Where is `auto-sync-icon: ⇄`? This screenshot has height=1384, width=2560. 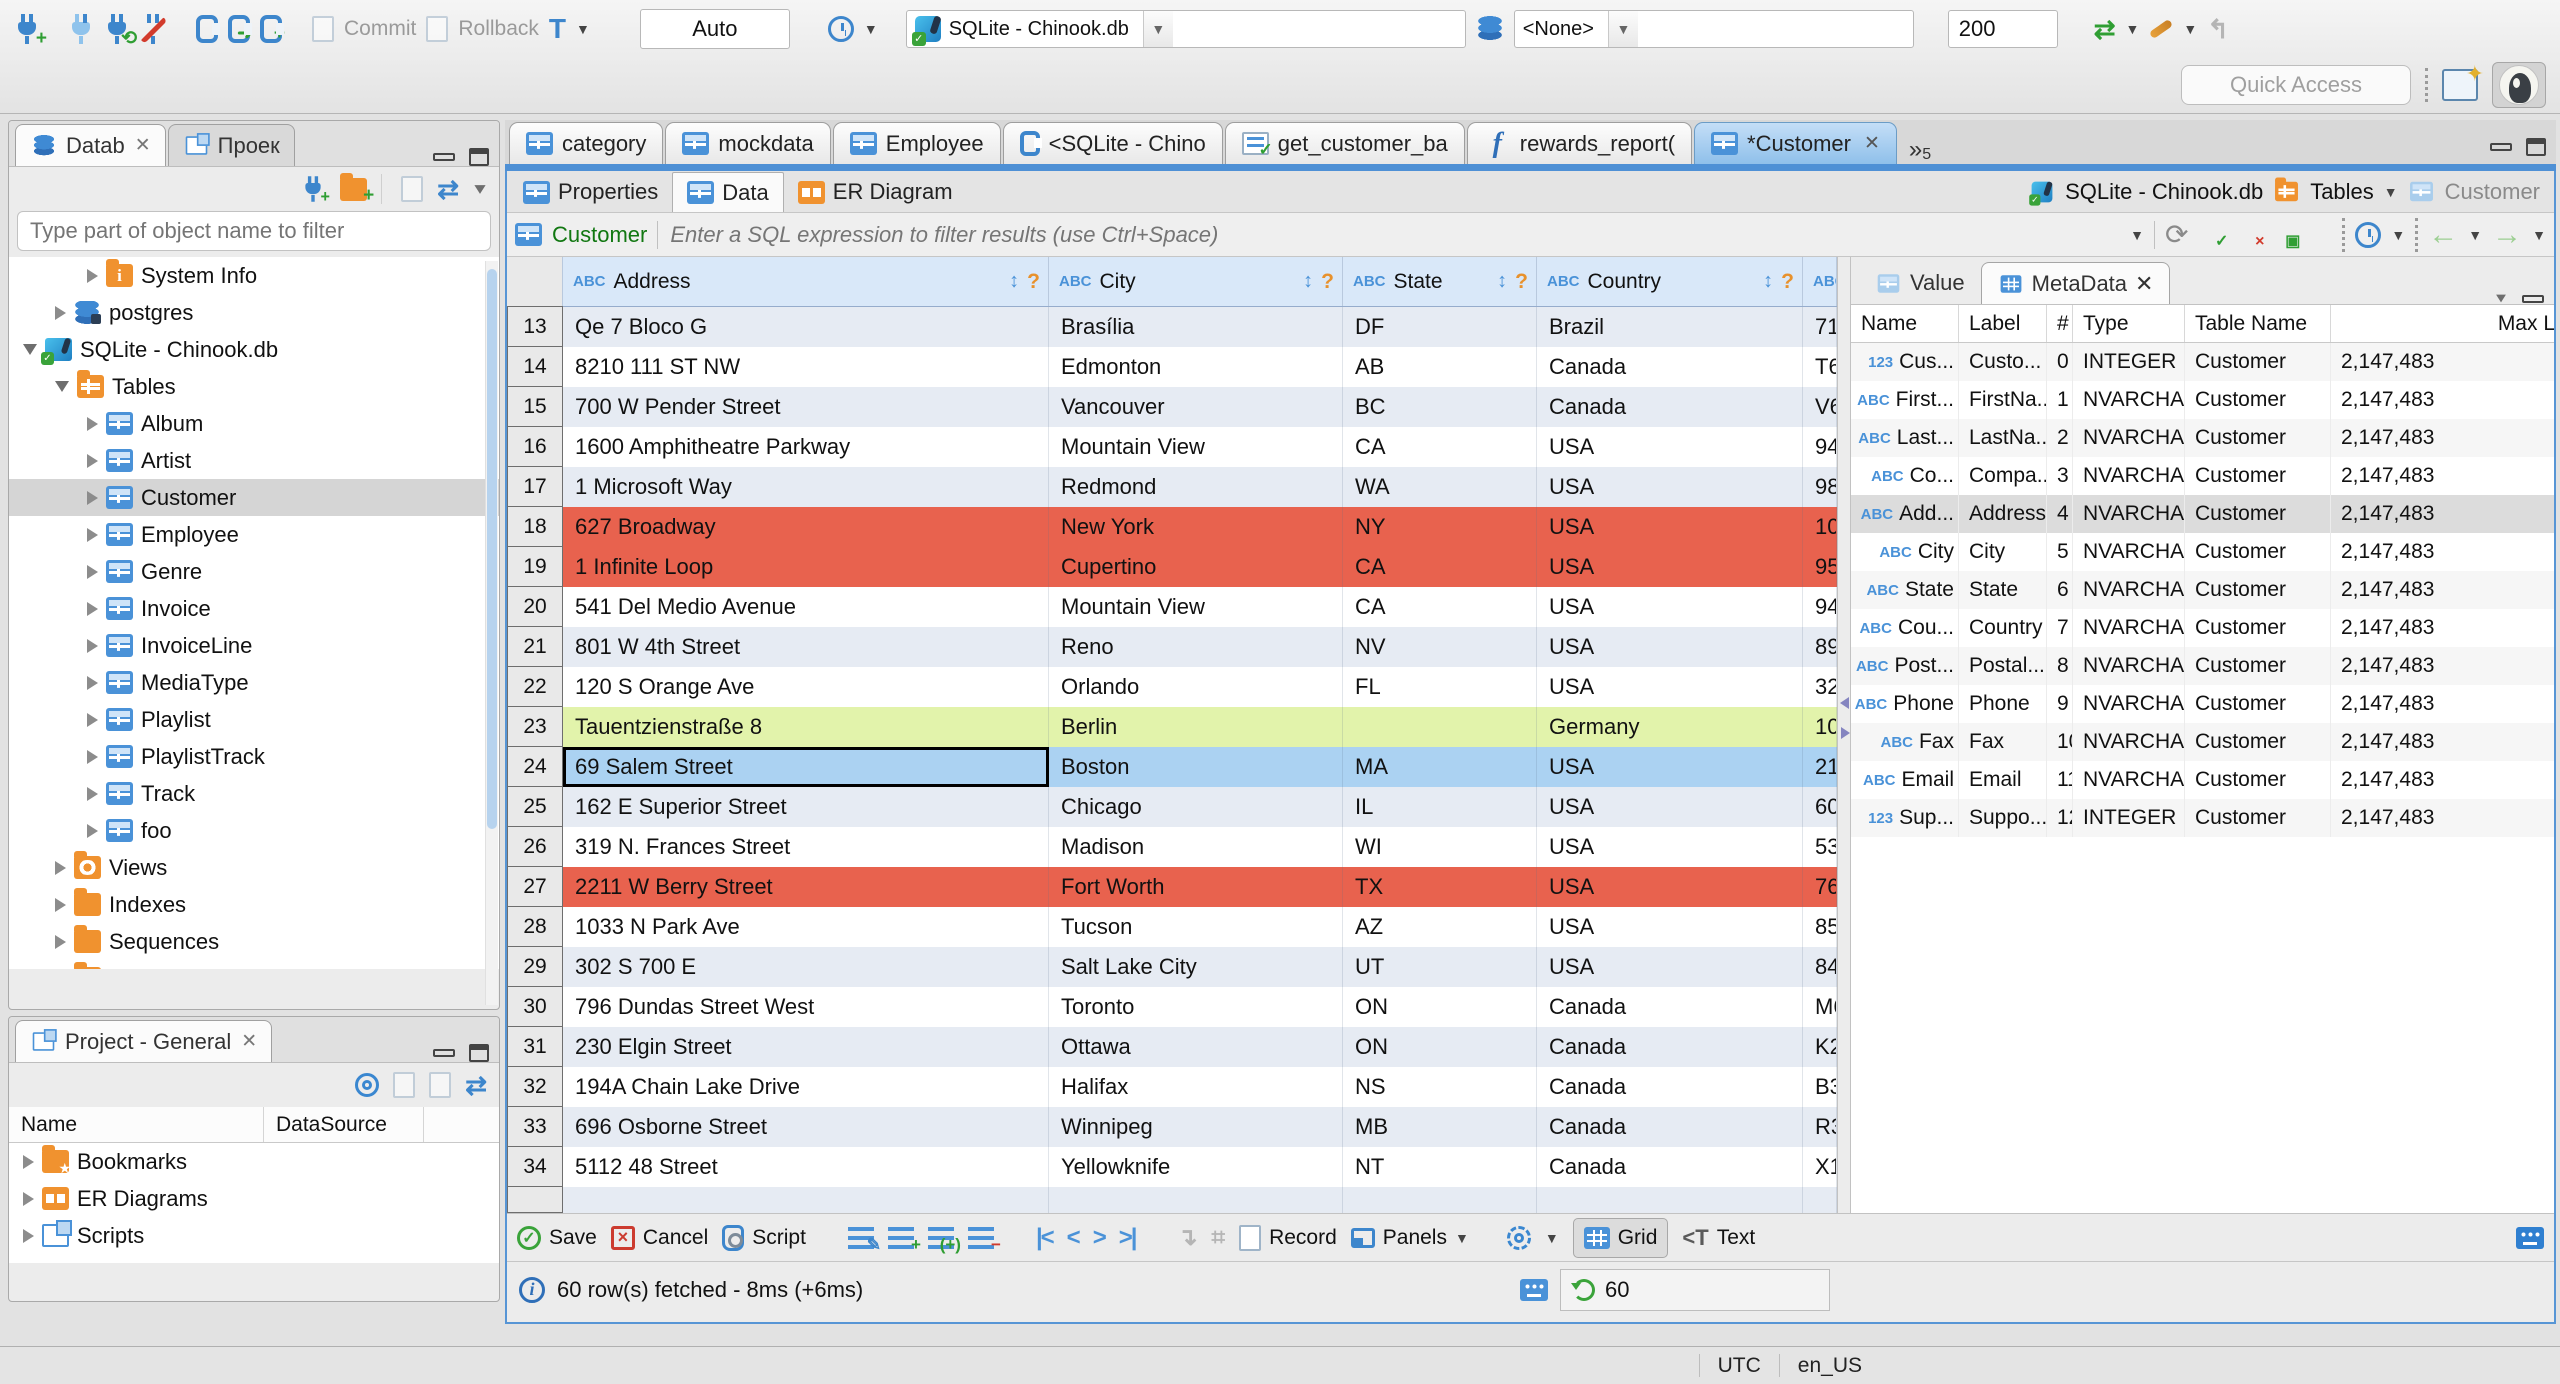 auto-sync-icon: ⇄ is located at coordinates (2105, 29).